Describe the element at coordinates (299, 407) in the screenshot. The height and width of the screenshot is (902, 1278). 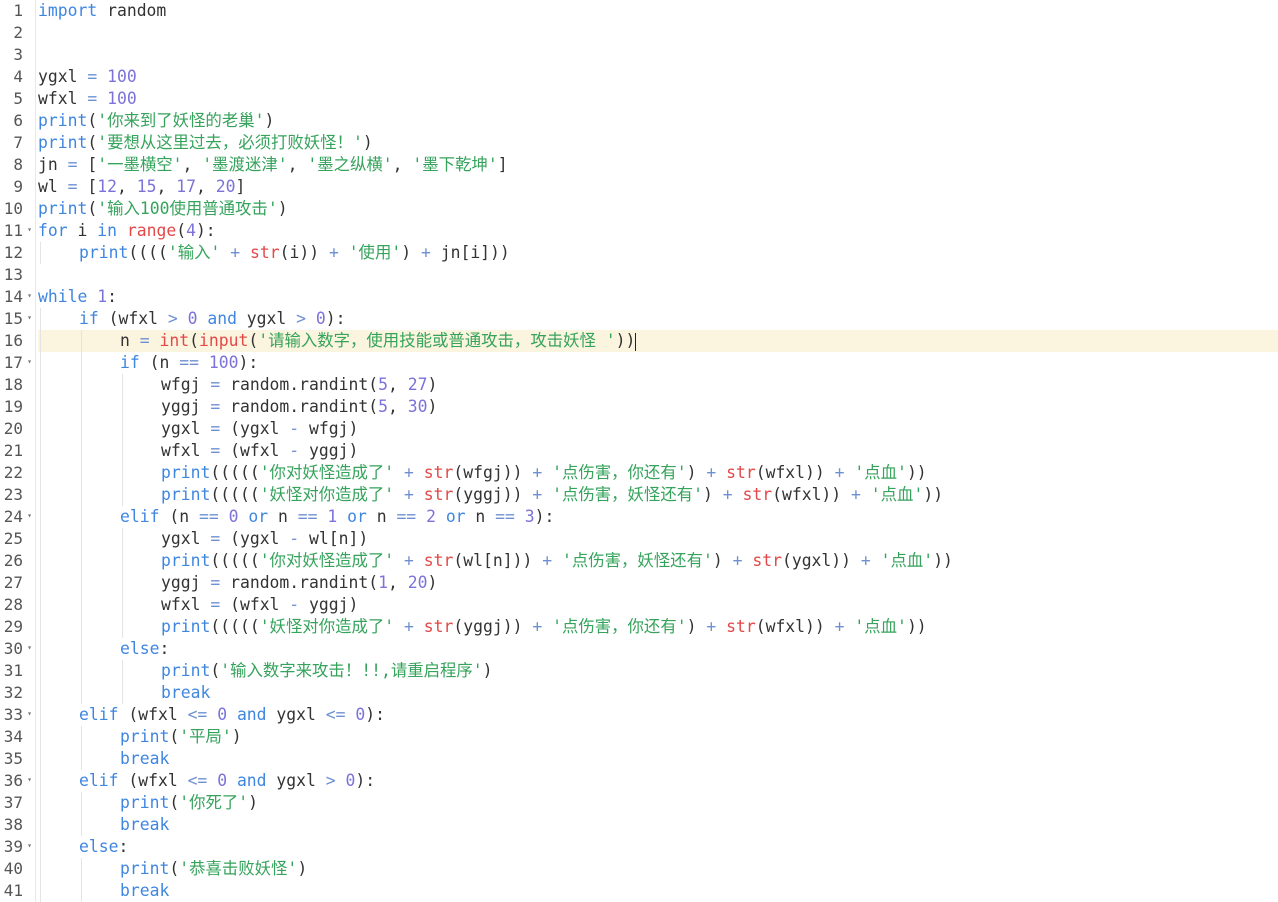
I see `code-line-text: yggj = random.randint(5, 30)` at that location.